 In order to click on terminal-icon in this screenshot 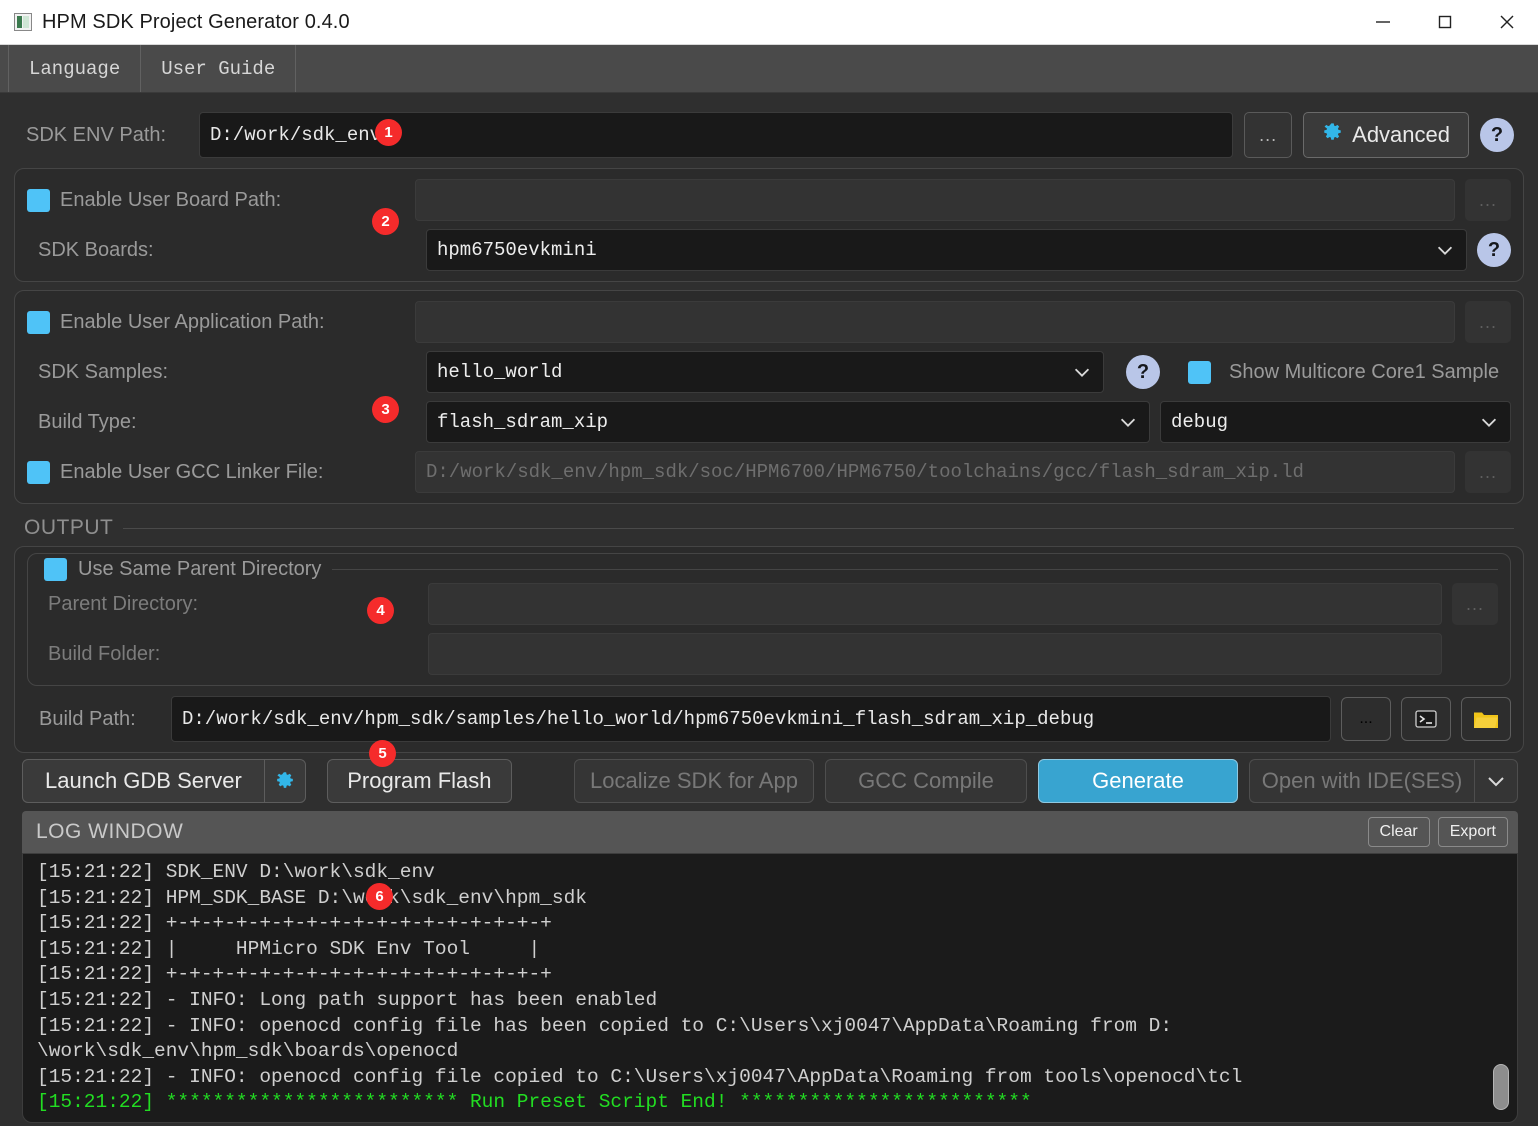, I will do `click(1426, 719)`.